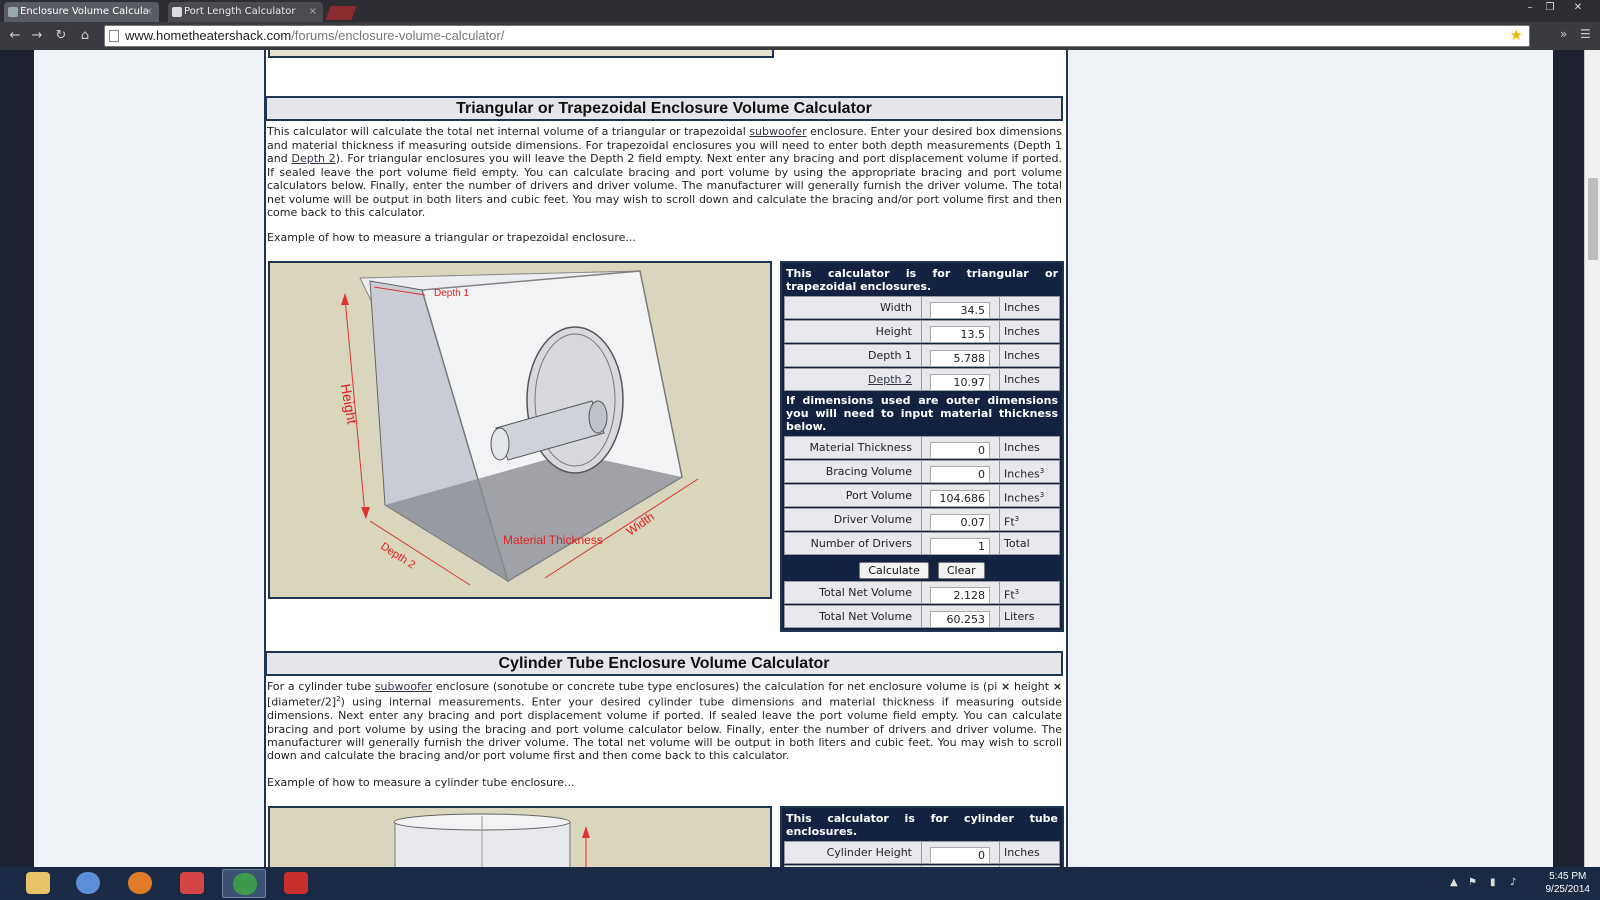  Describe the element at coordinates (960, 310) in the screenshot. I see `width-input` at that location.